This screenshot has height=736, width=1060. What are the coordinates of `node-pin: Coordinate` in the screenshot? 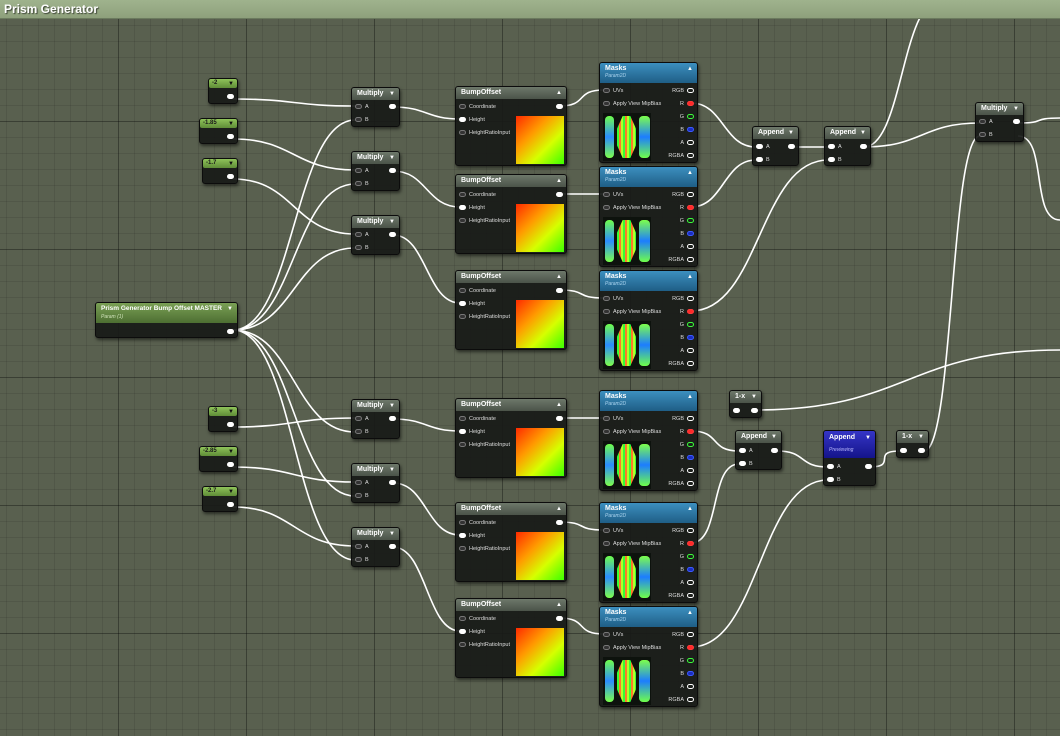 It's located at (477, 619).